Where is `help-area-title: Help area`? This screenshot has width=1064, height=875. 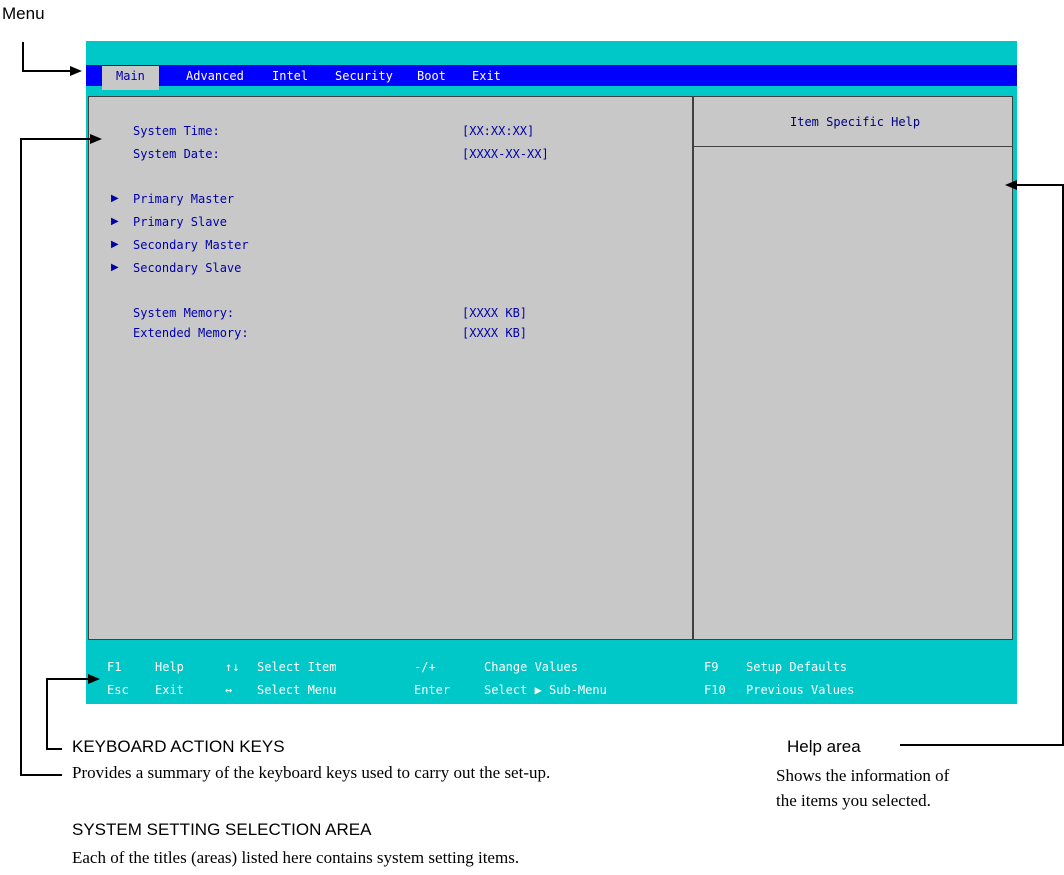 help-area-title: Help area is located at coordinates (824, 746).